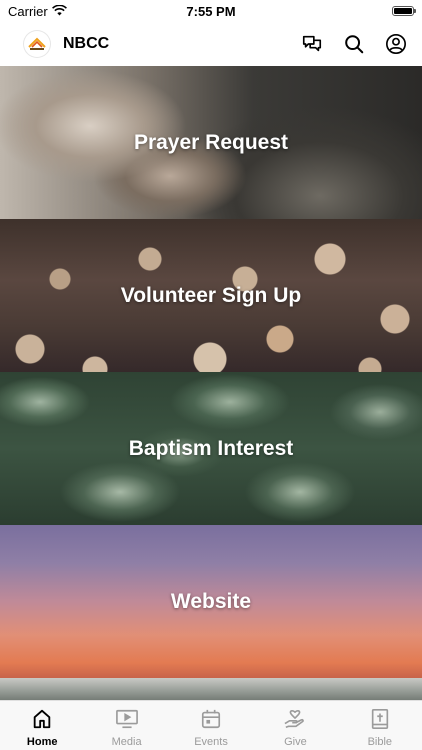  I want to click on tile-label: Volunteer Sign Up, so click(211, 295).